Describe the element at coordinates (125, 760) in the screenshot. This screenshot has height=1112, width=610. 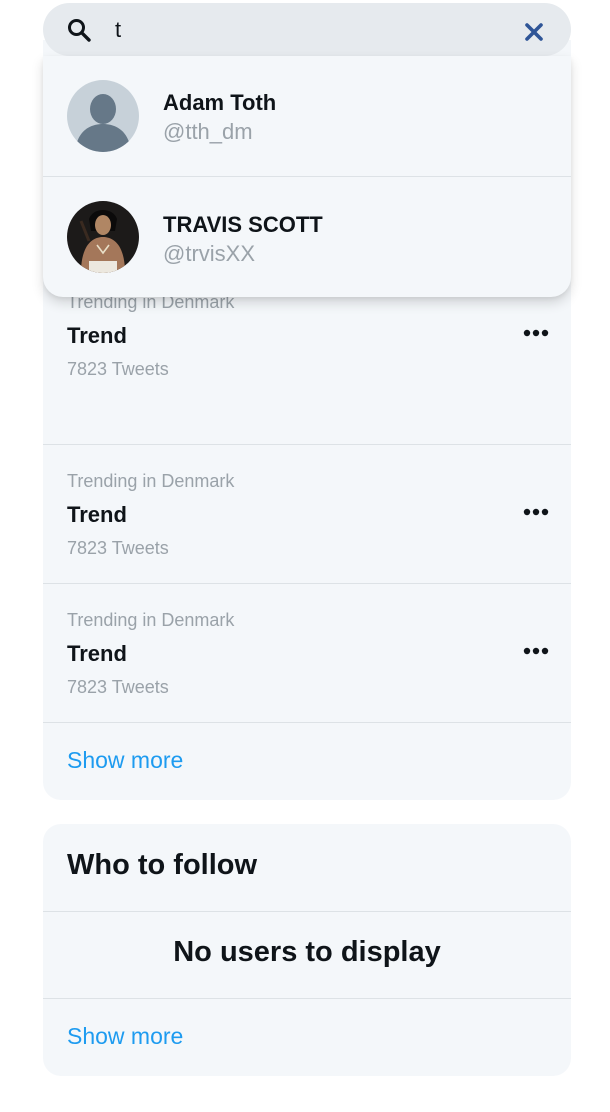
I see `trends-show-more-link: Show more` at that location.